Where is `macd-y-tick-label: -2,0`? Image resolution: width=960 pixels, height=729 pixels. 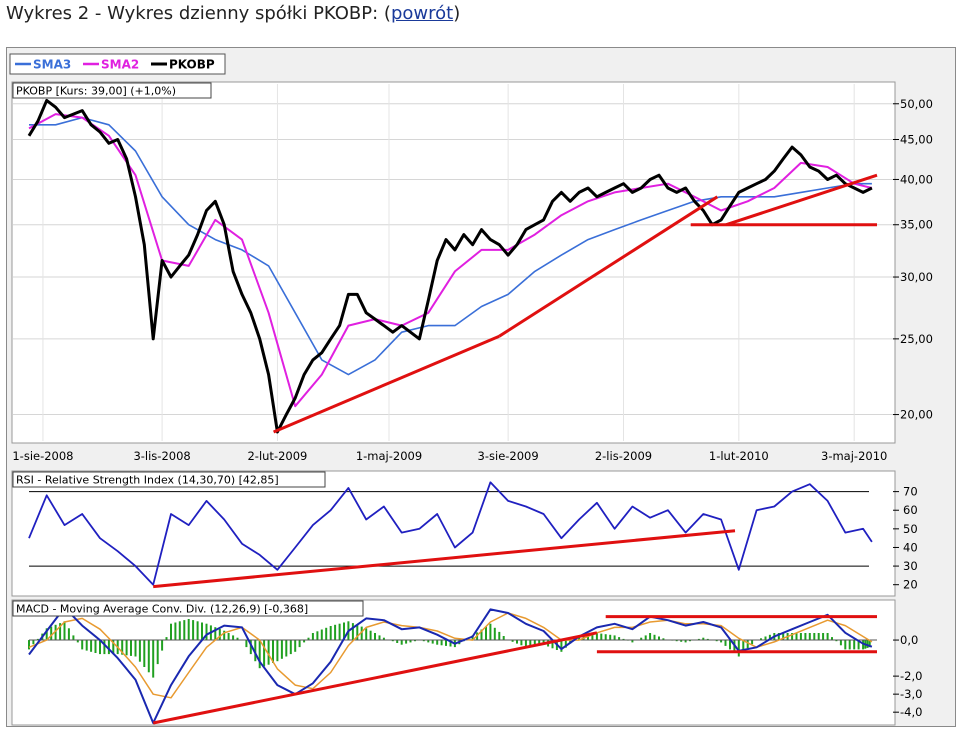
macd-y-tick-label: -2,0 is located at coordinates (911, 676).